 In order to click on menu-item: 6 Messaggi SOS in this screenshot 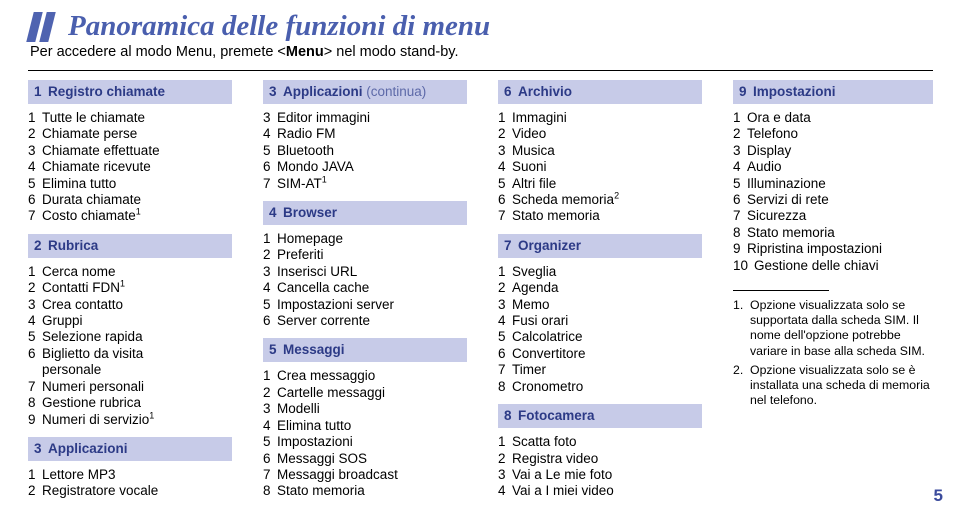, I will do `click(365, 459)`.